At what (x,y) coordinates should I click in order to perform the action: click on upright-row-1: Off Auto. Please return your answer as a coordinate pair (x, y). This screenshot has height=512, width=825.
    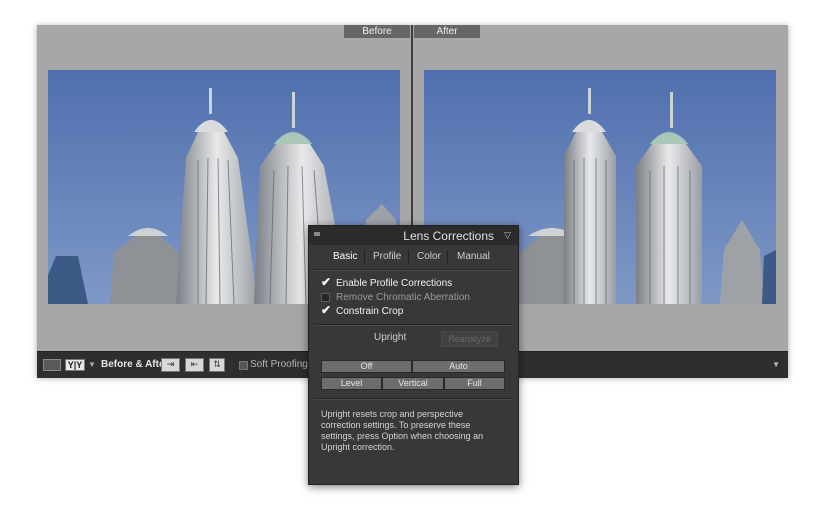
    Looking at the image, I should click on (413, 366).